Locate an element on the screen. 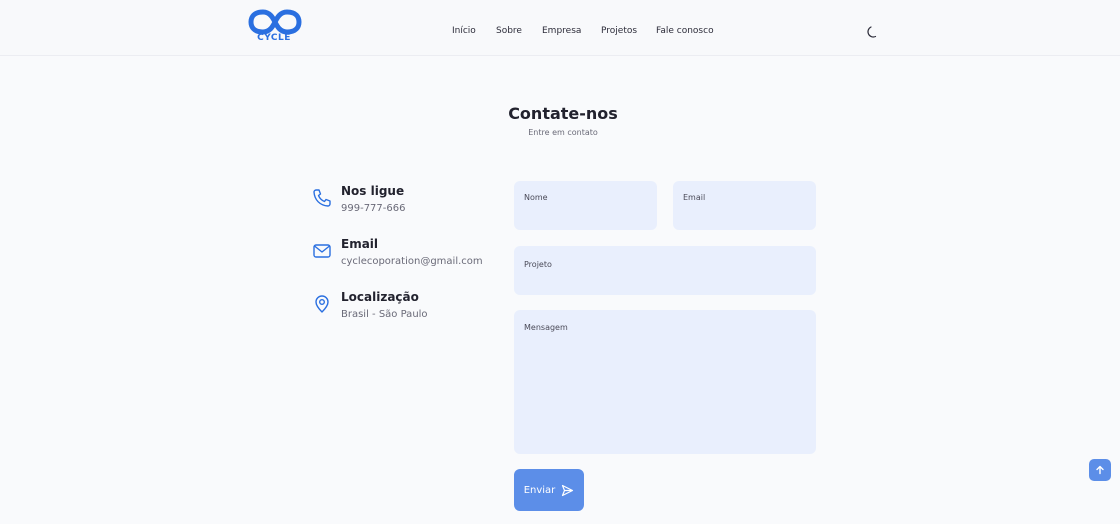 The image size is (1120, 524). name-field: Nome is located at coordinates (585, 205).